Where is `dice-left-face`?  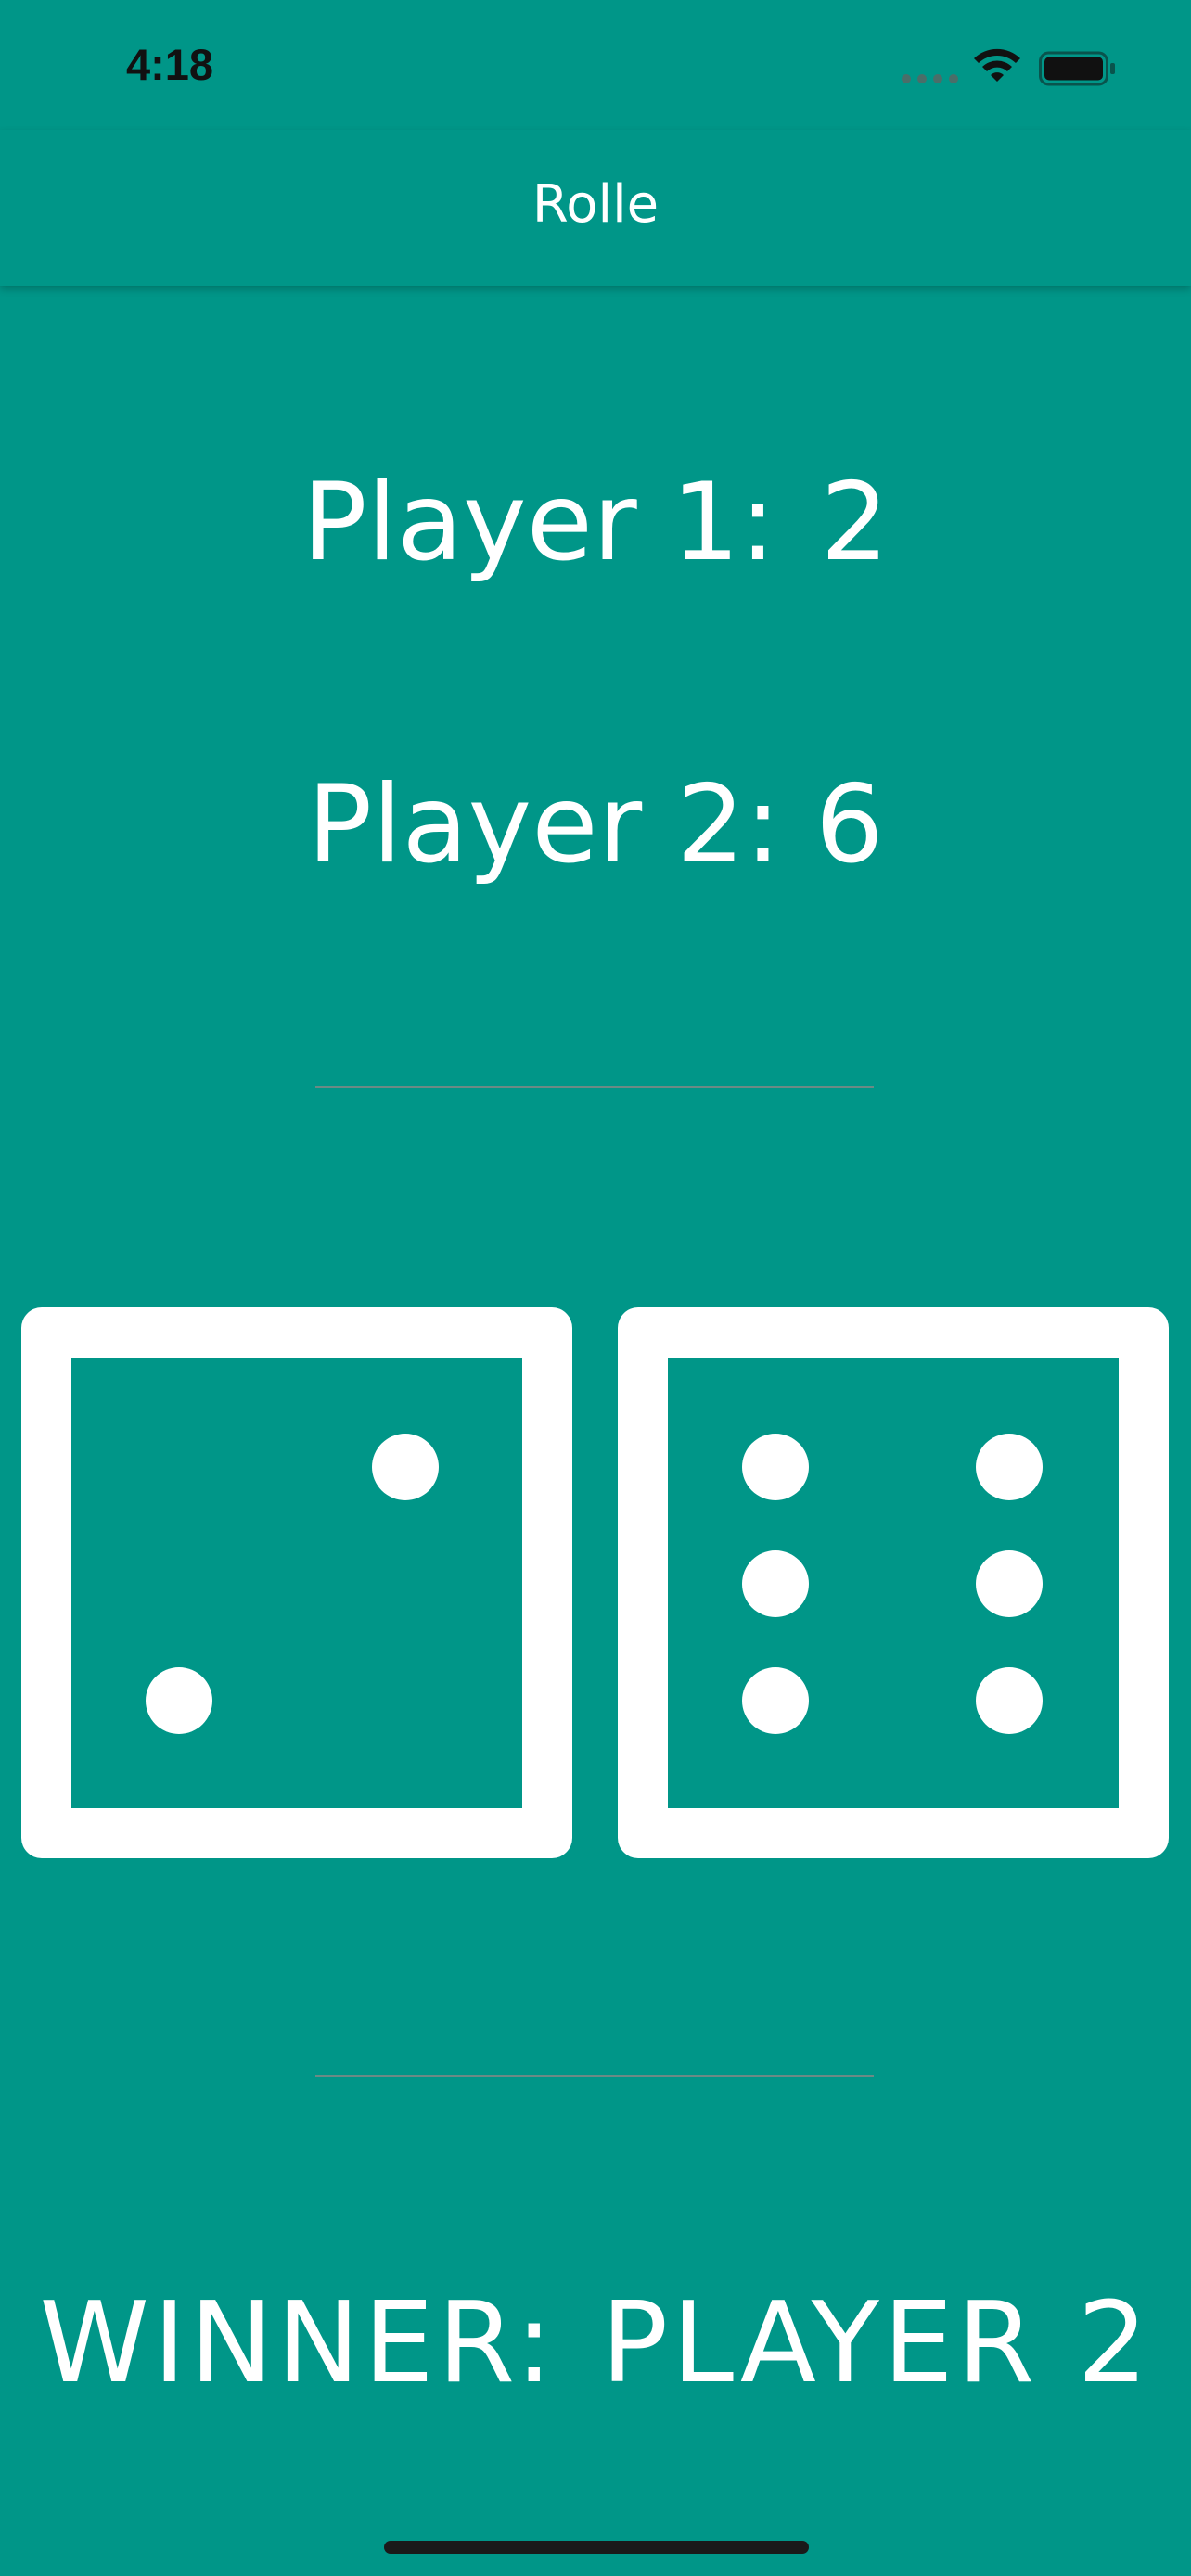
dice-left-face is located at coordinates (296, 1583).